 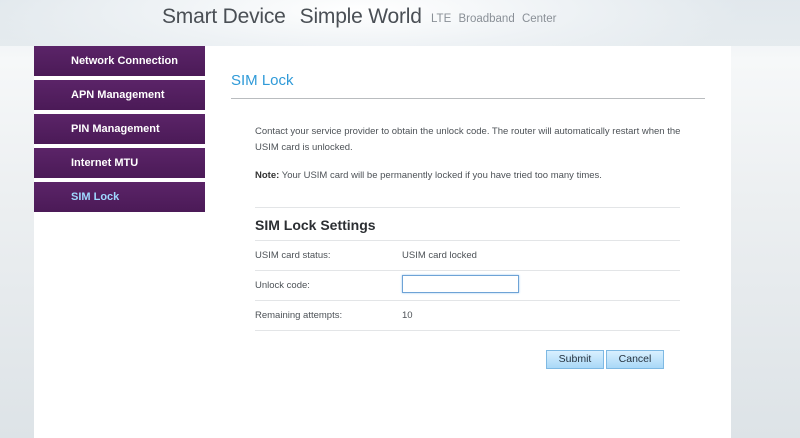 I want to click on attempts-label: Remaining attempts:, so click(x=299, y=315).